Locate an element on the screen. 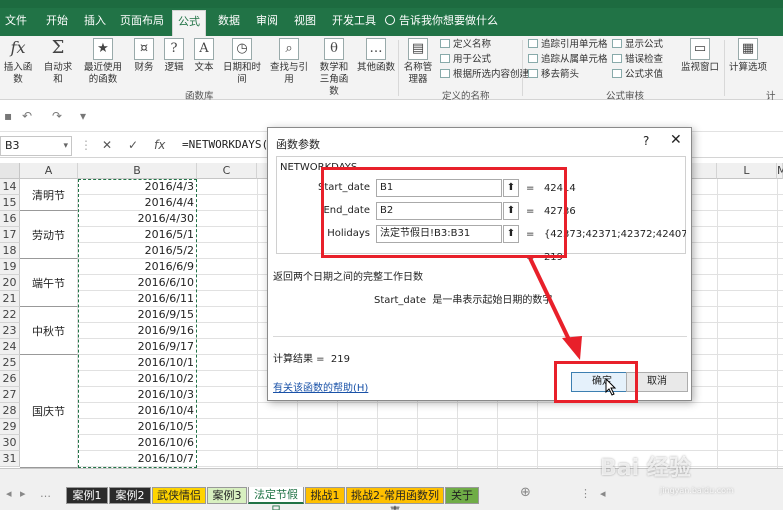 This screenshot has width=783, height=510. trace-precedents-button: 追踪引用单元格 is located at coordinates (568, 45).